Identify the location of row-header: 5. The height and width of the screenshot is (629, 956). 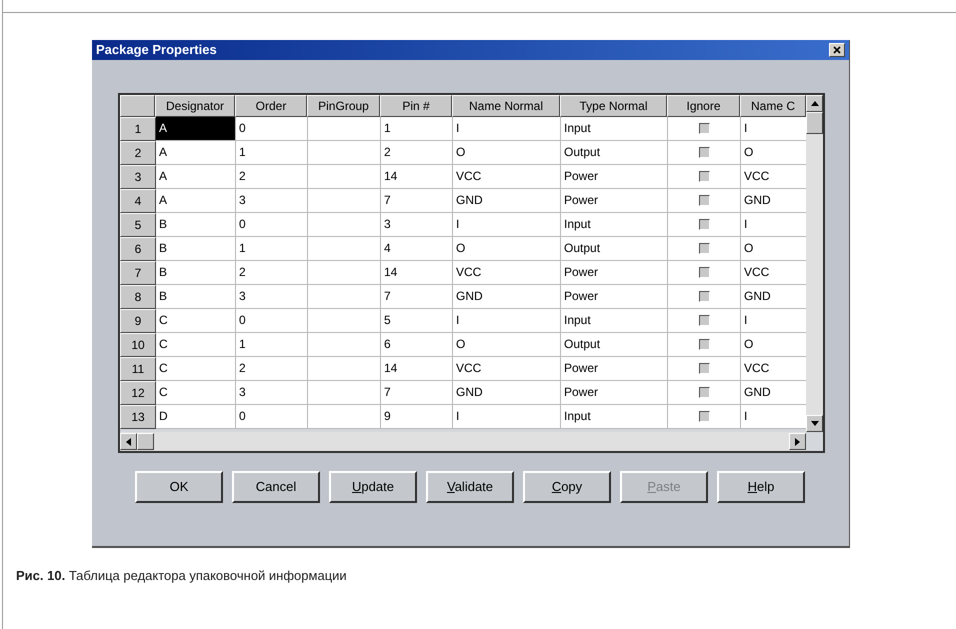
(138, 225).